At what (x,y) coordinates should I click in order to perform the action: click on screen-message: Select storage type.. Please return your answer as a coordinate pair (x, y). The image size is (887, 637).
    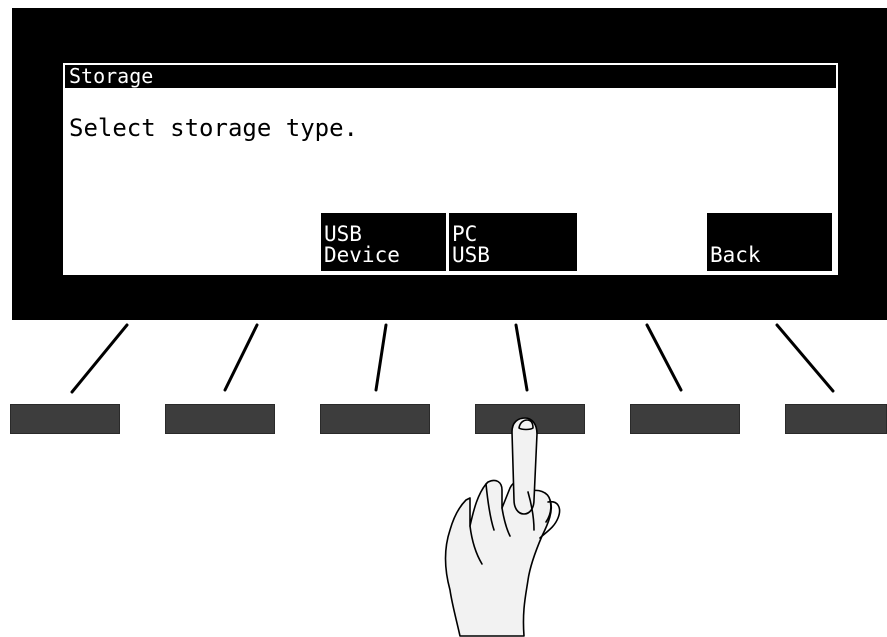
    Looking at the image, I should click on (213, 128).